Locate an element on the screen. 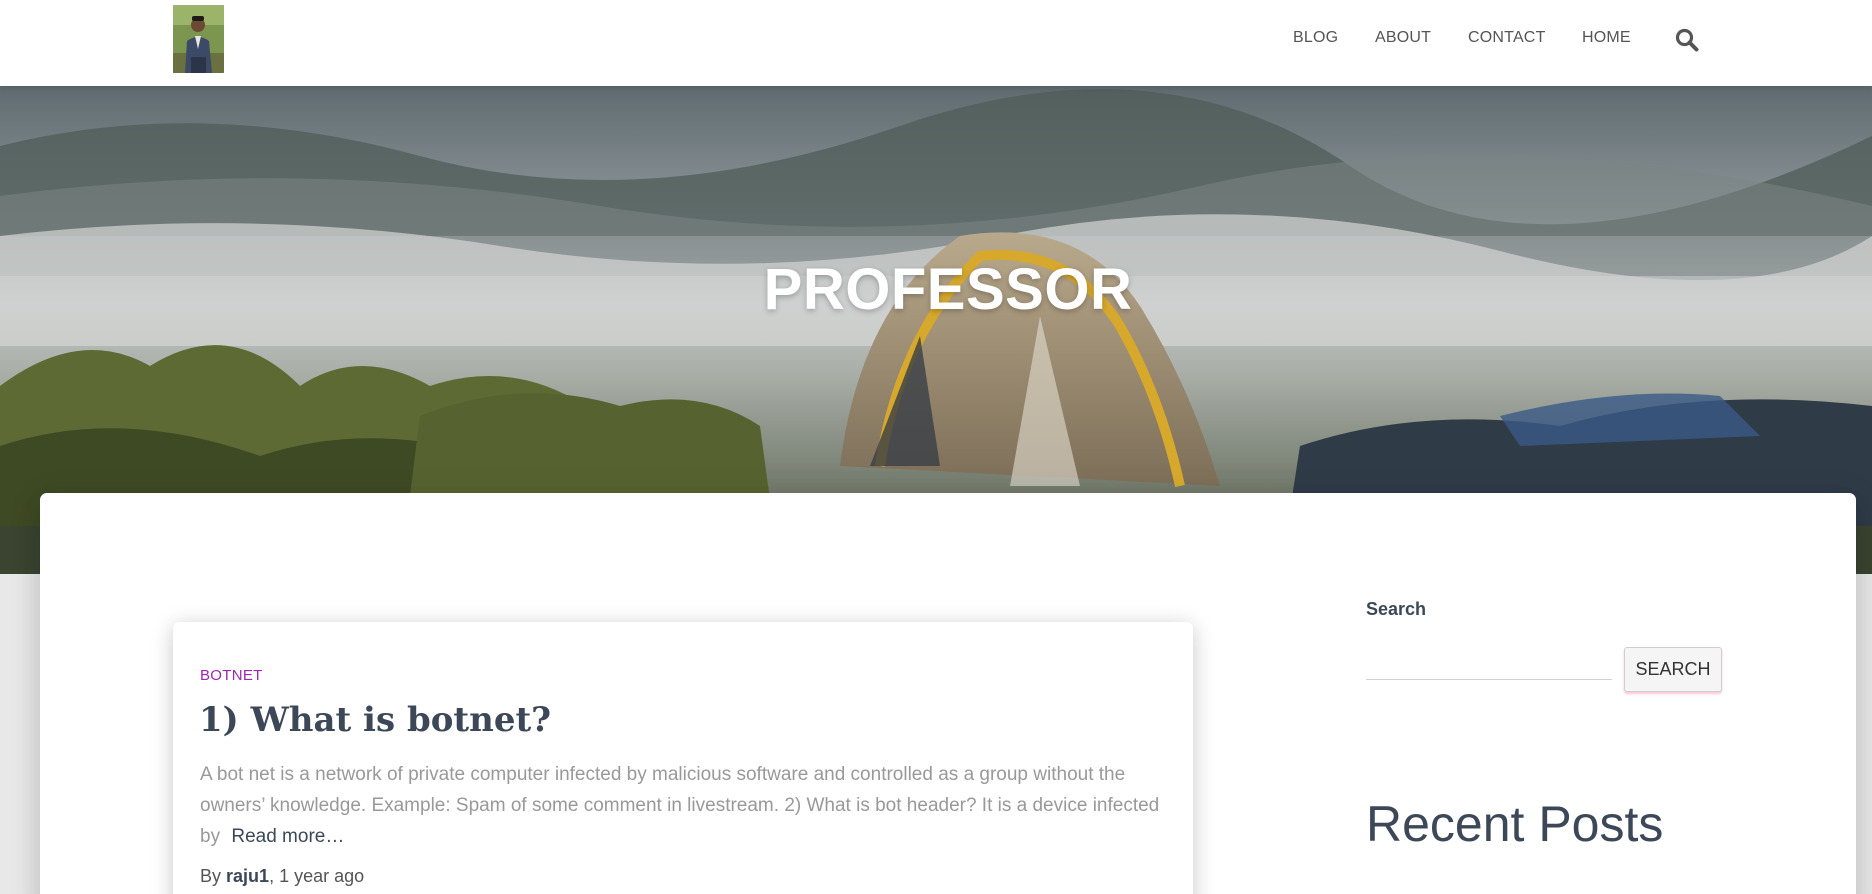 The image size is (1872, 894). post-category-link: BOTNET is located at coordinates (231, 675).